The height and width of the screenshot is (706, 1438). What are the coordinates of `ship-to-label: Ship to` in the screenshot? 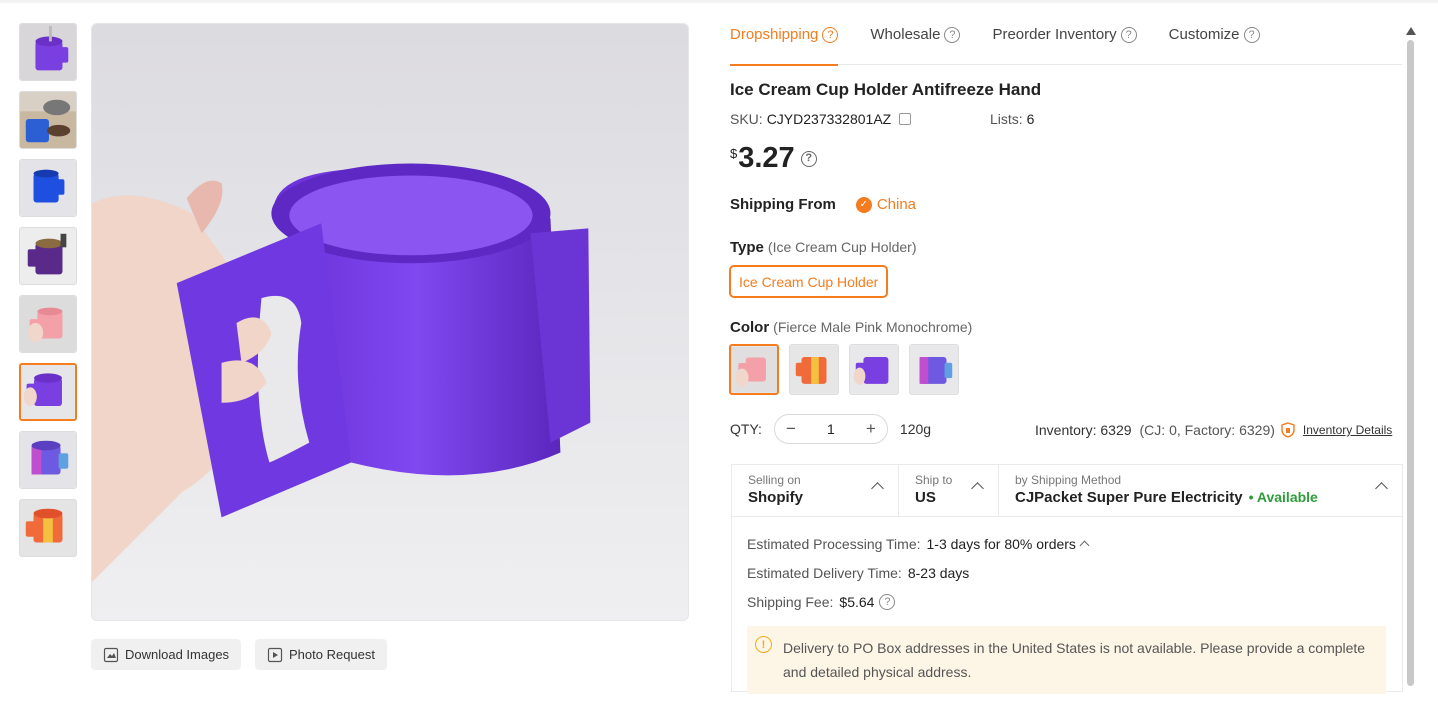 It's located at (934, 480).